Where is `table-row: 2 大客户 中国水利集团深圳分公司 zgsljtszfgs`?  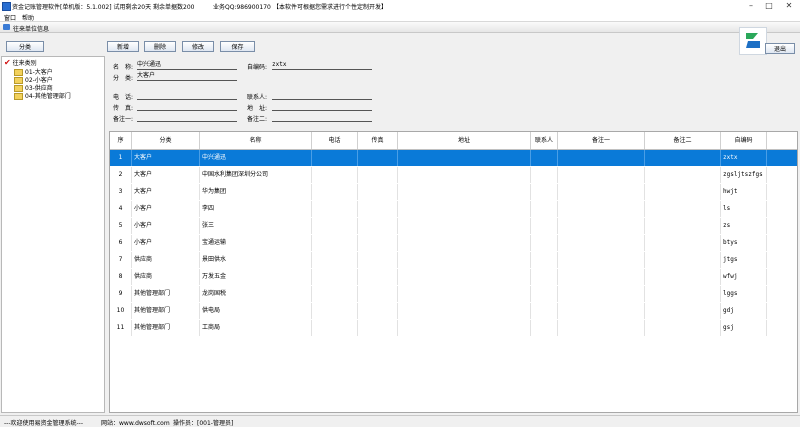
table-row: 2 大客户 中国水利集团深圳分公司 zgsljtszfgs is located at coordinates (453, 175).